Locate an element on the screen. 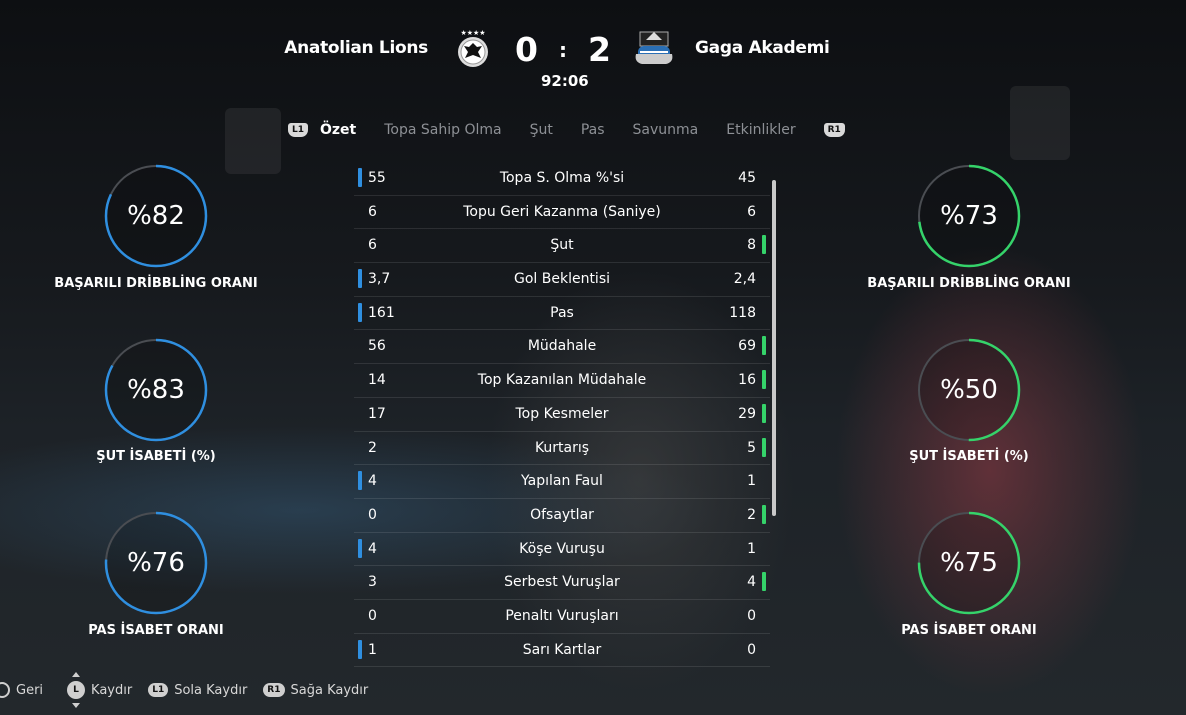 The image size is (1186, 715). home-stat-value: 6 is located at coordinates (372, 211).